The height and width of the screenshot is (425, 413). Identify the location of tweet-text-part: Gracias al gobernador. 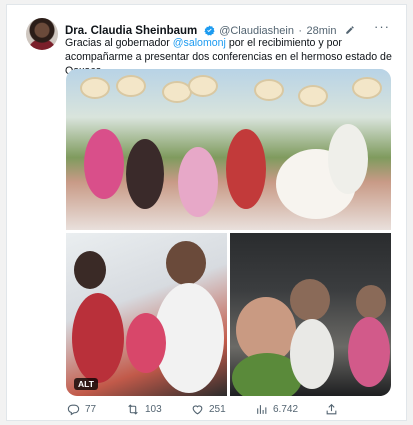
(119, 43).